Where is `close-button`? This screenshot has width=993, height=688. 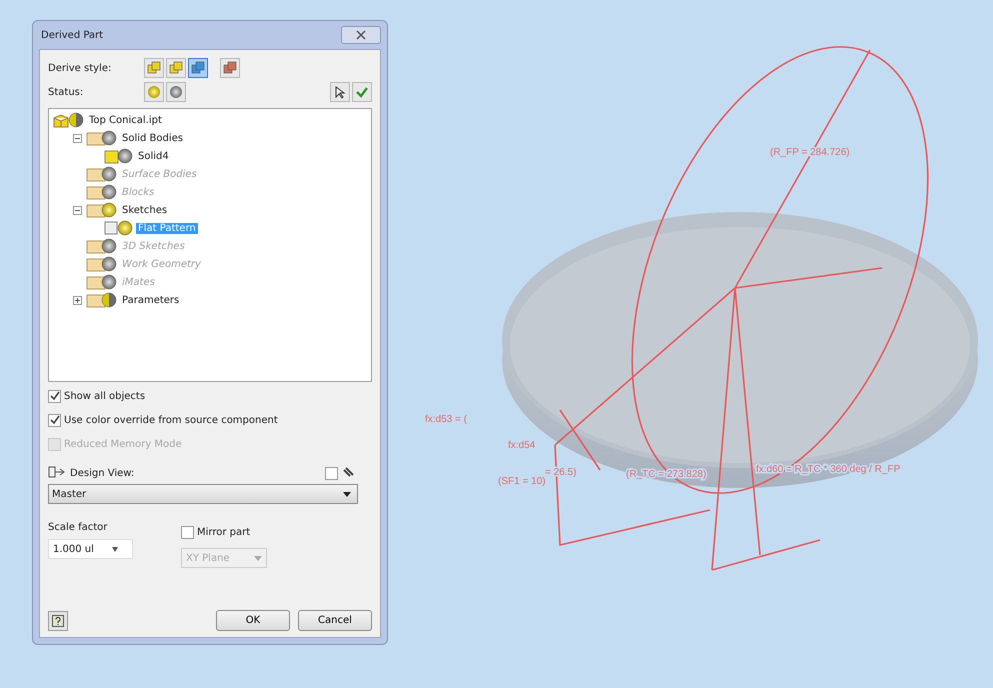 close-button is located at coordinates (361, 35).